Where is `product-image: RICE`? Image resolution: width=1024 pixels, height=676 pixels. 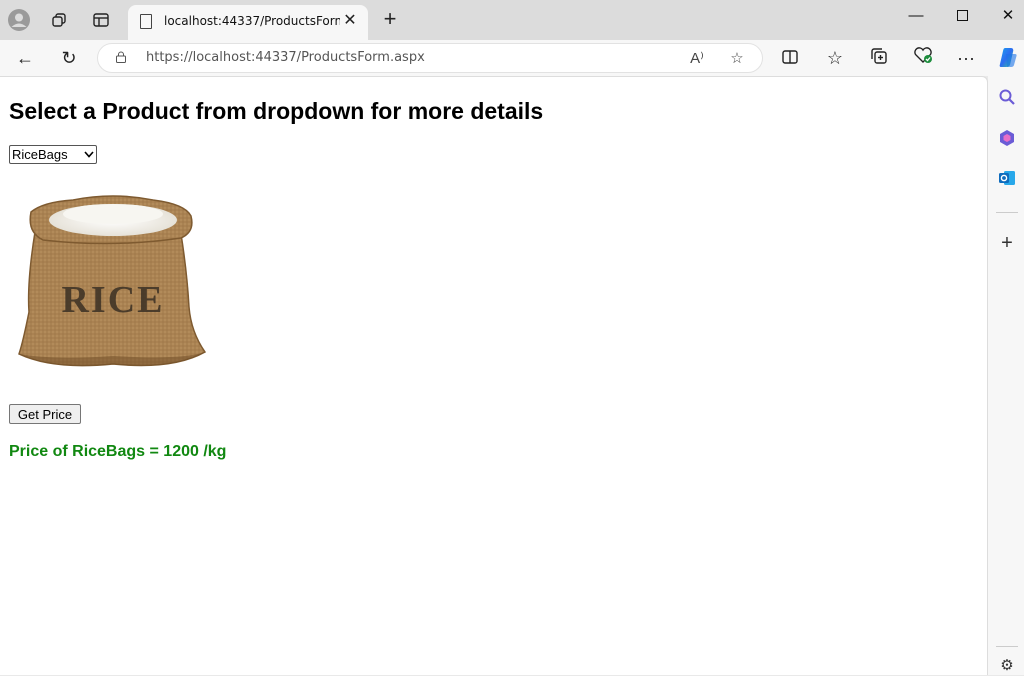 product-image: RICE is located at coordinates (111, 282).